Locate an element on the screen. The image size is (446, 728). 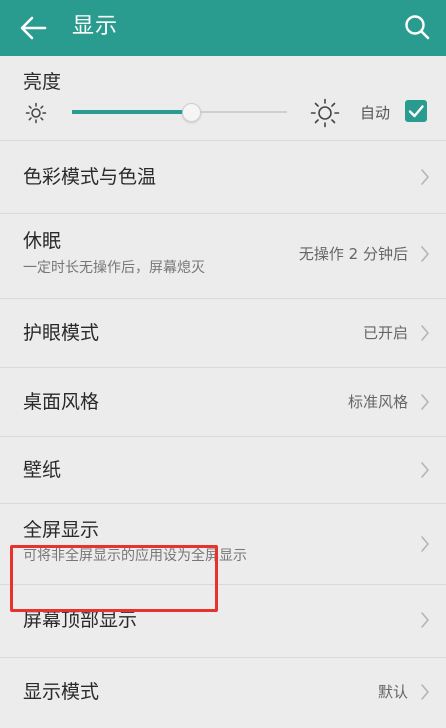
arrow-left-icon is located at coordinates (33, 28).